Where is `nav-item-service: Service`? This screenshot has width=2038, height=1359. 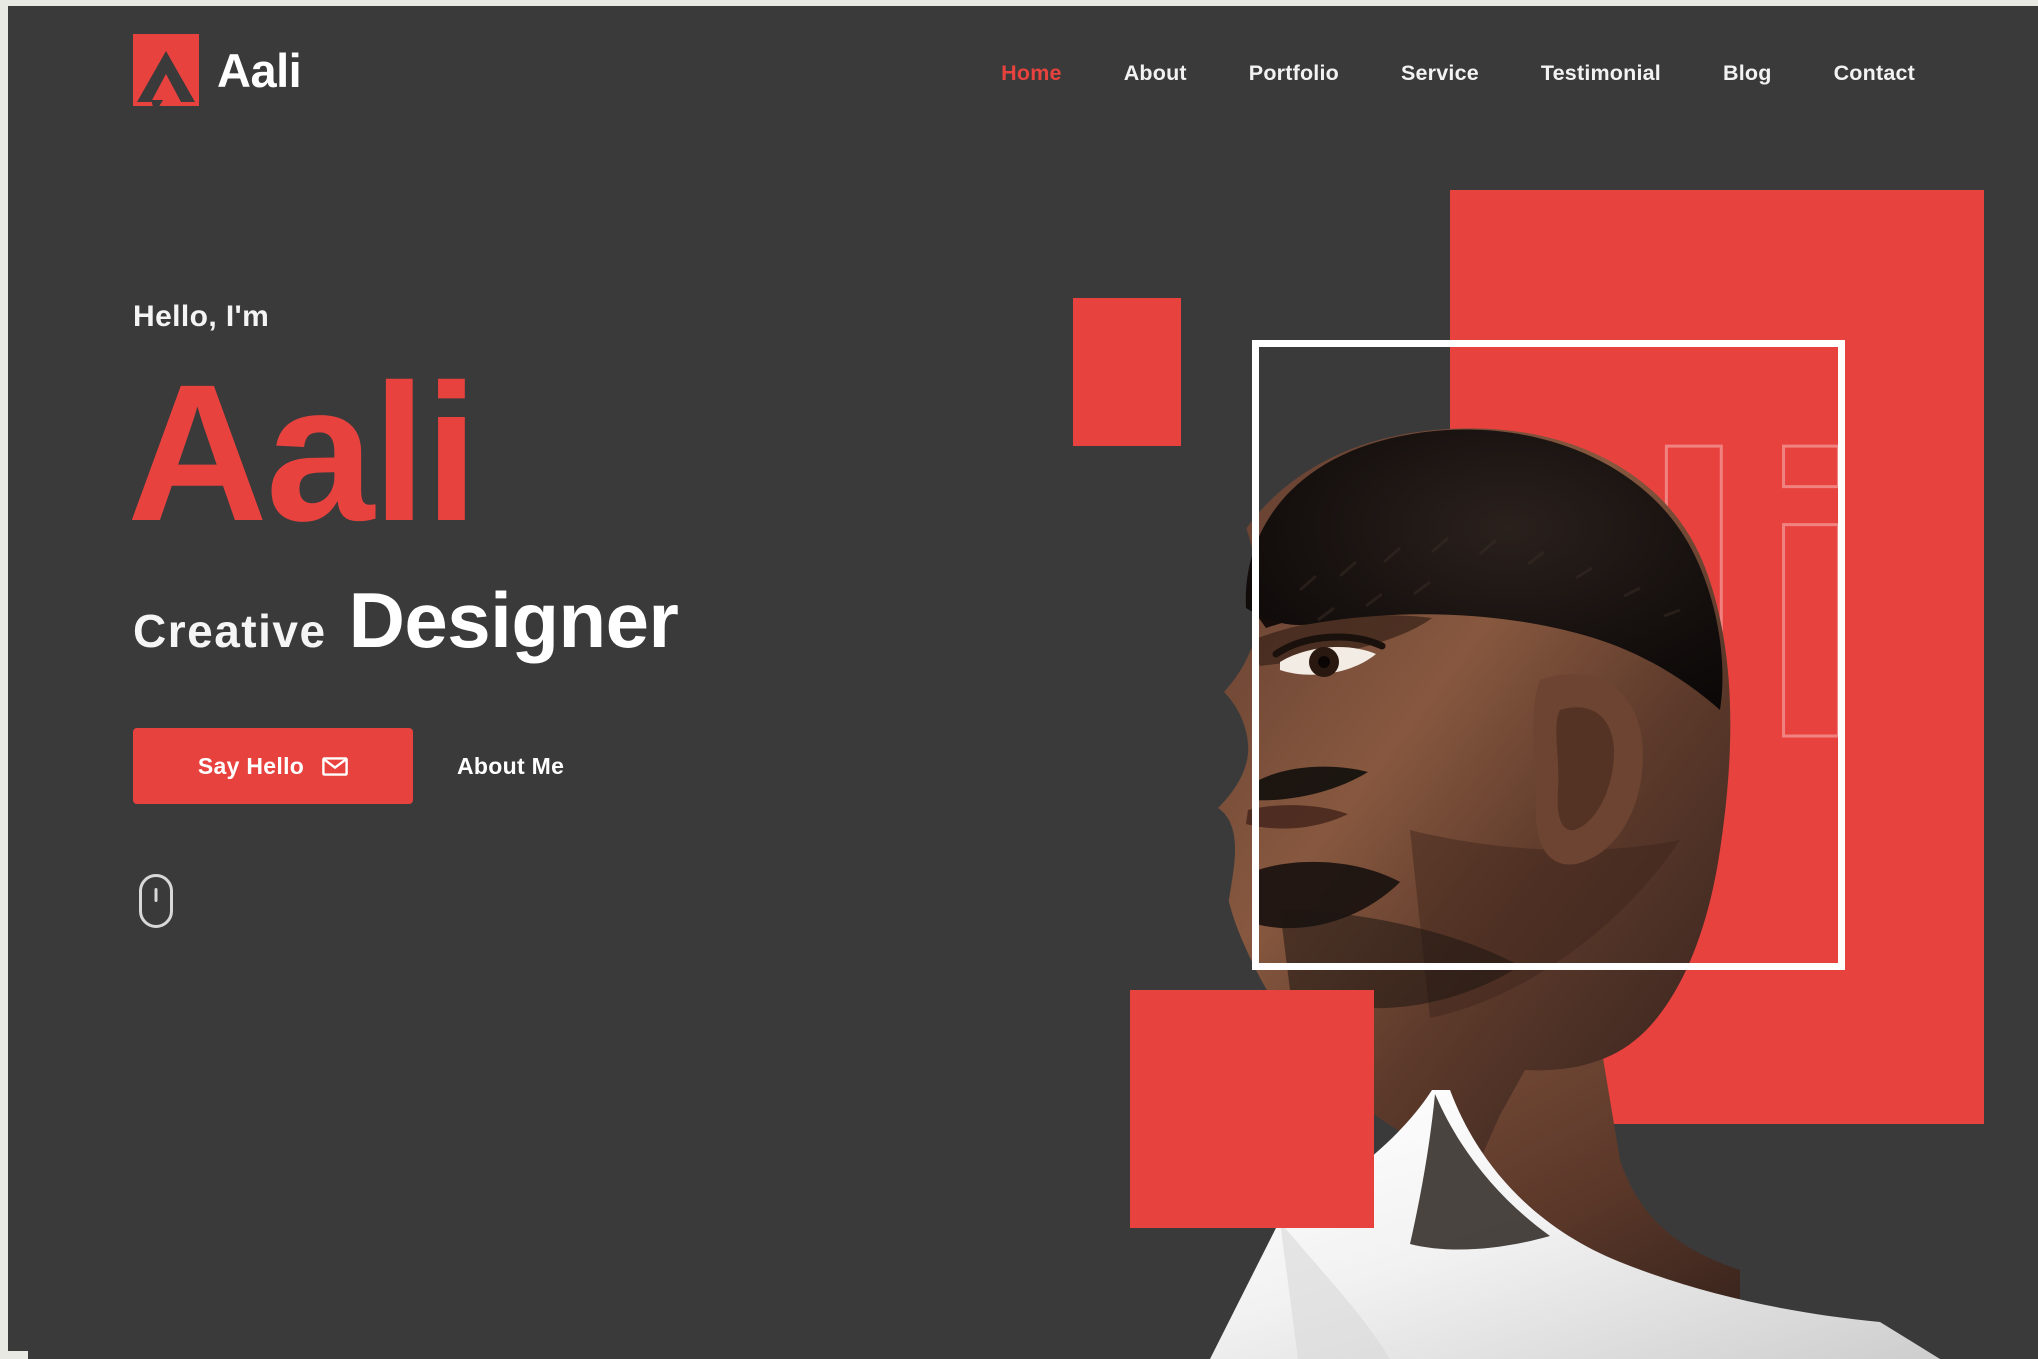 nav-item-service: Service is located at coordinates (1440, 73).